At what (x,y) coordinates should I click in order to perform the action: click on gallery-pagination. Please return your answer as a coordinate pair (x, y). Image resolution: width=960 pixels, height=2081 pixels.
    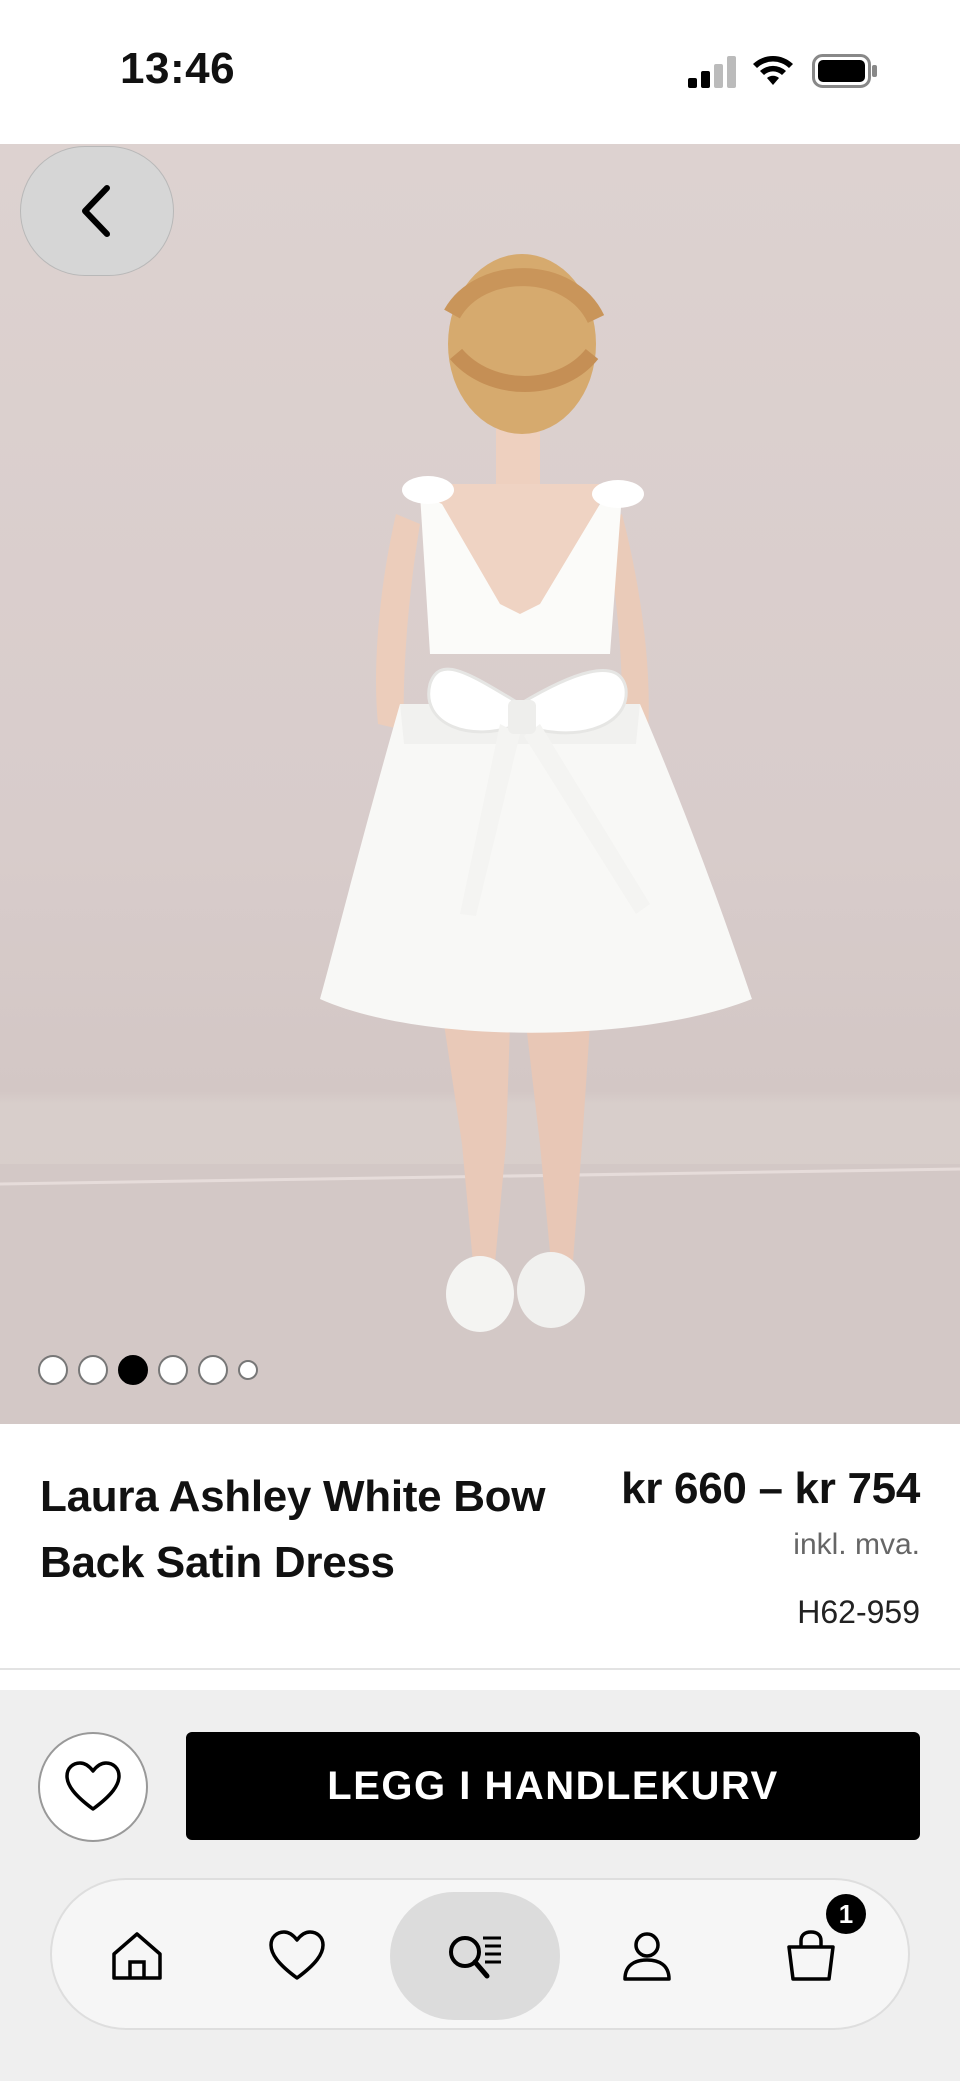
    Looking at the image, I should click on (148, 1370).